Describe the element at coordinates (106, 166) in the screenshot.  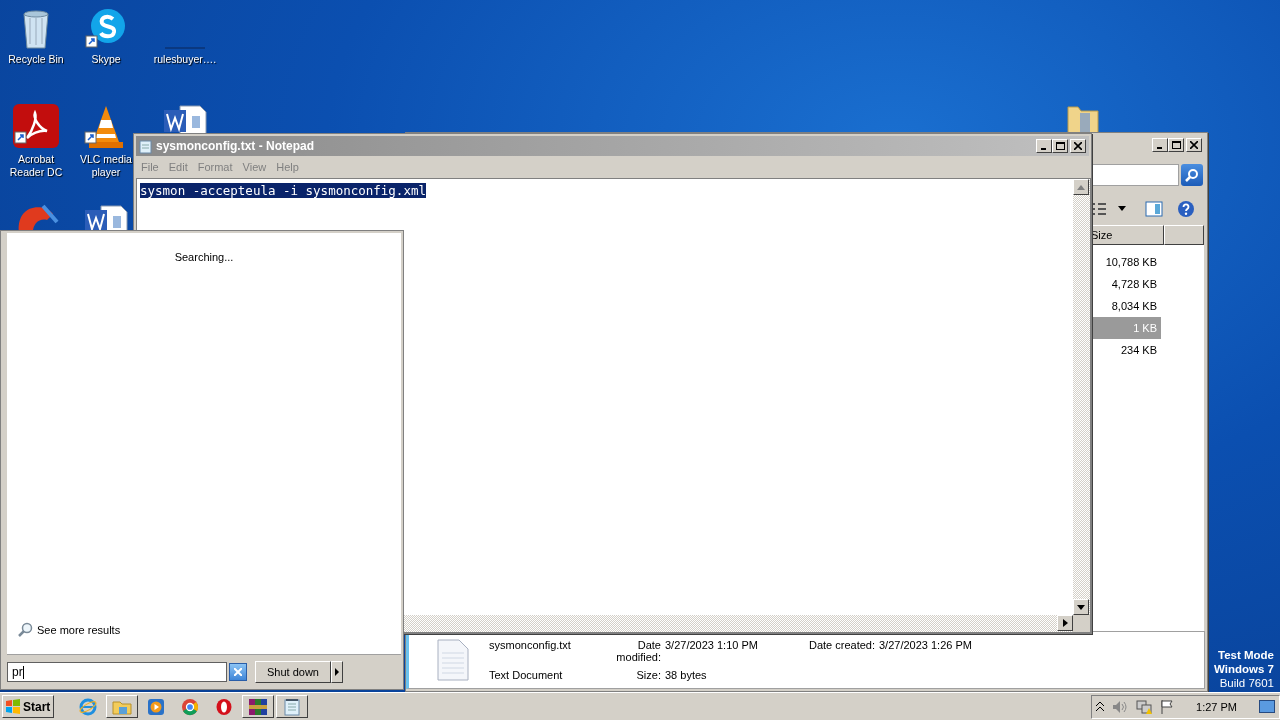
I see `icon-label: VLC media player` at that location.